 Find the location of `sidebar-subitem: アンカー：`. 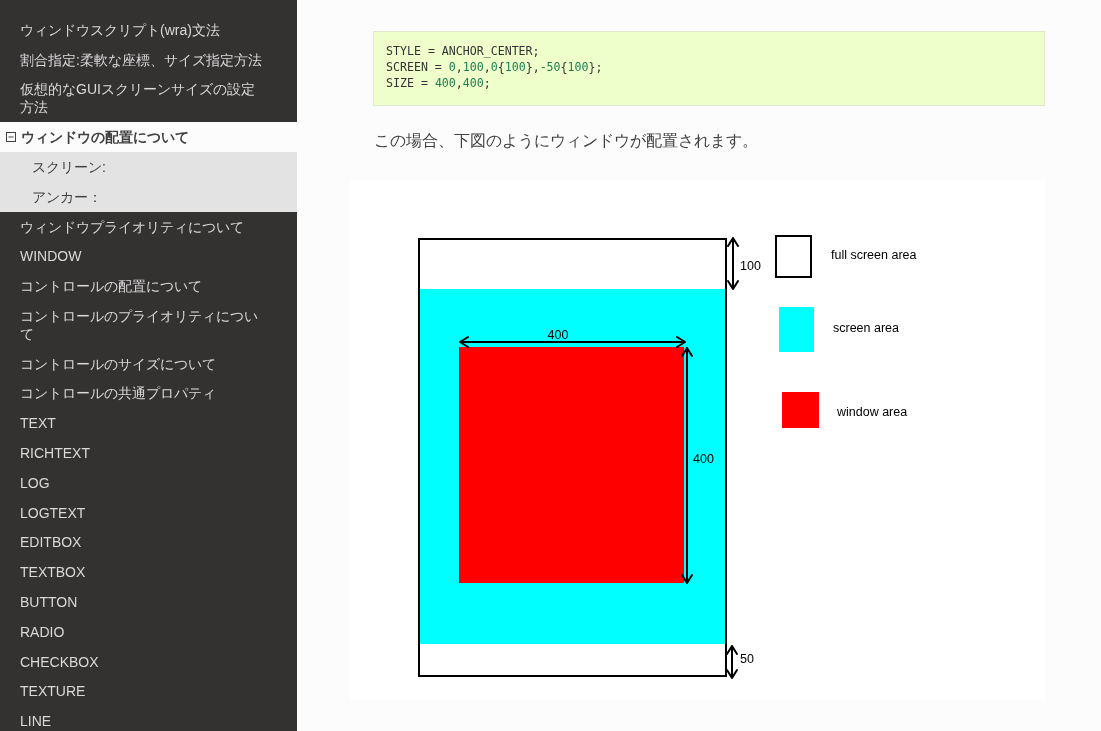

sidebar-subitem: アンカー： is located at coordinates (148, 196).